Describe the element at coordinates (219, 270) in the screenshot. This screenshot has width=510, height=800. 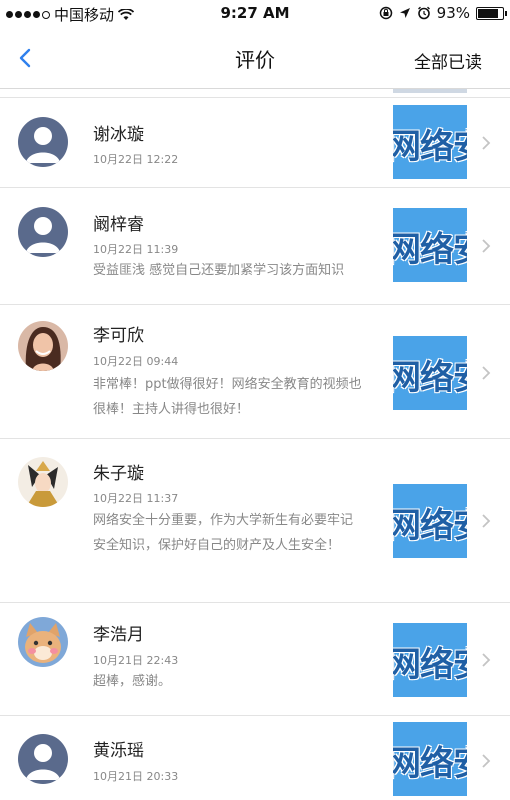
I see `review-comment: 受益匪浅 感觉自己还要加紧学习该方面知识` at that location.